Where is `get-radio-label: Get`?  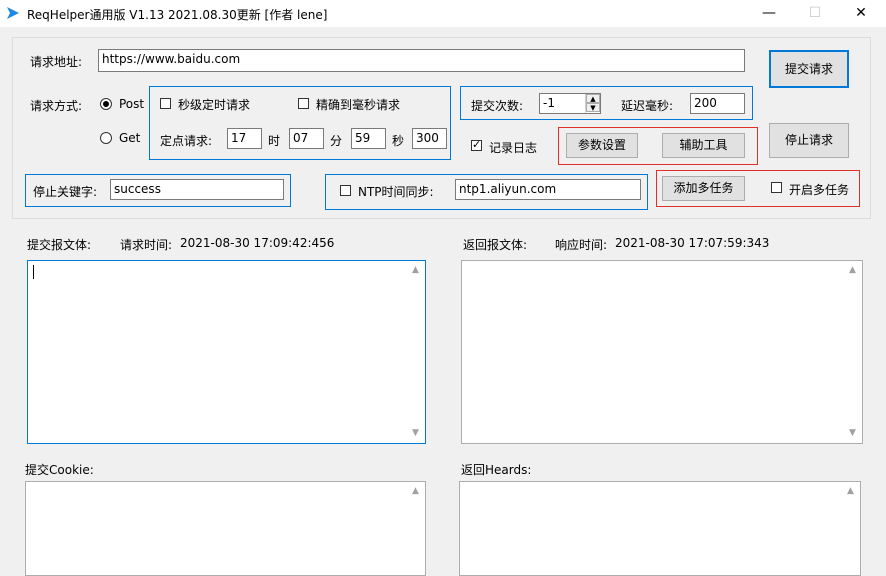
get-radio-label: Get is located at coordinates (130, 138).